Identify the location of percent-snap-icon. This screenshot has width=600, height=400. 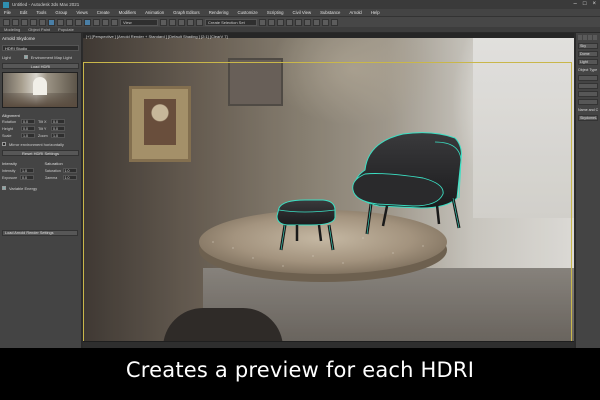
(190, 22).